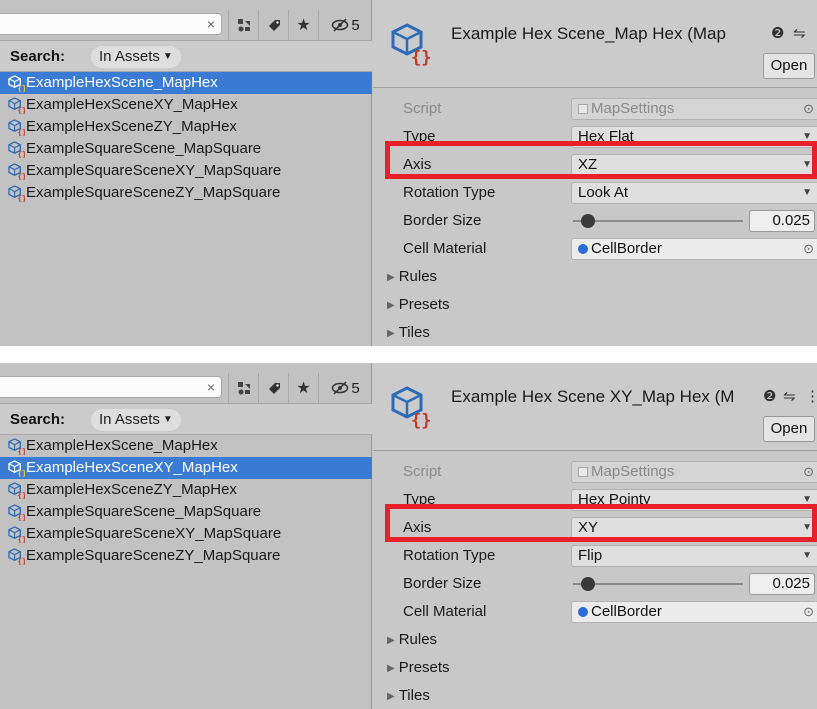 Image resolution: width=817 pixels, height=709 pixels. I want to click on hidden-eye-icon, so click(340, 25).